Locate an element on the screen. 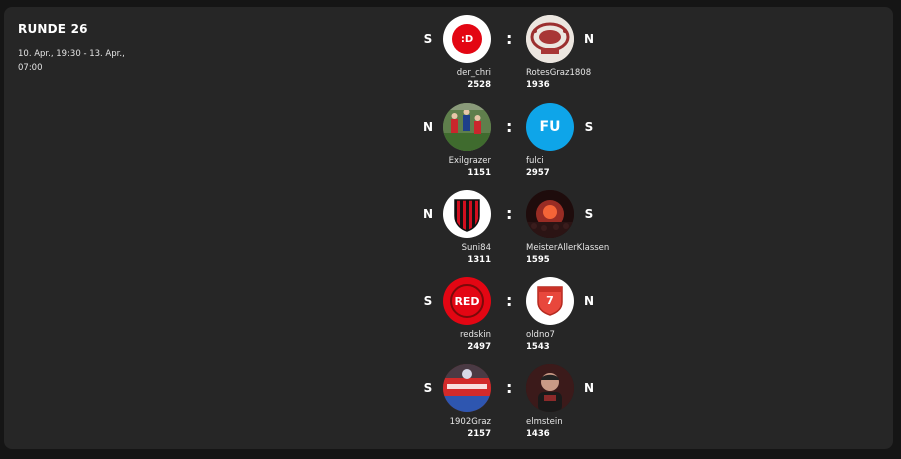 The image size is (901, 459). player-name-right: RotesGraz1808 is located at coordinates (558, 73).